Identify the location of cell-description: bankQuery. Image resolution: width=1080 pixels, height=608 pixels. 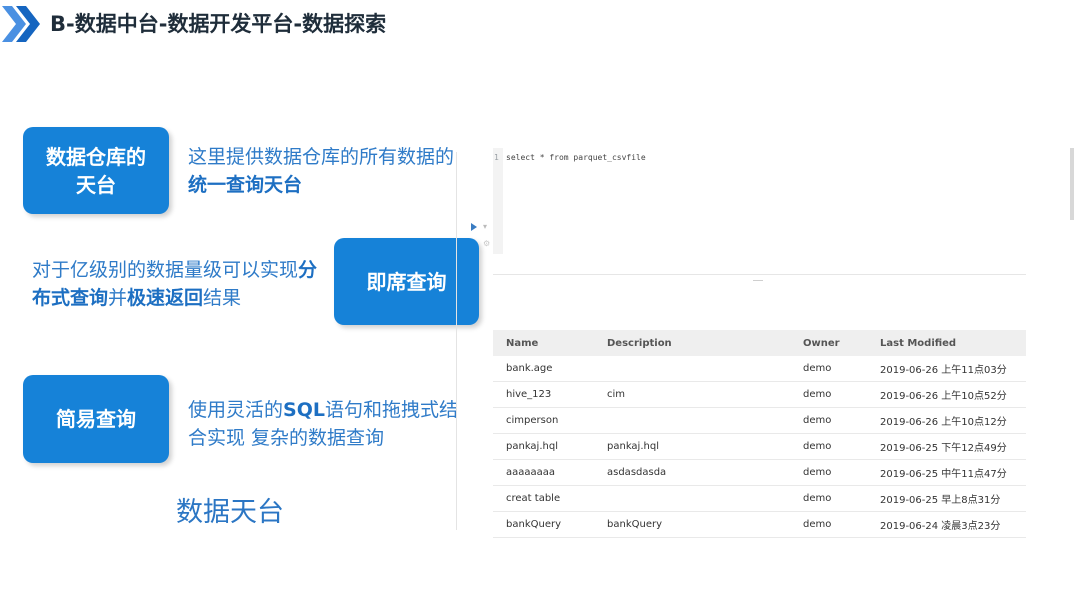
(634, 524).